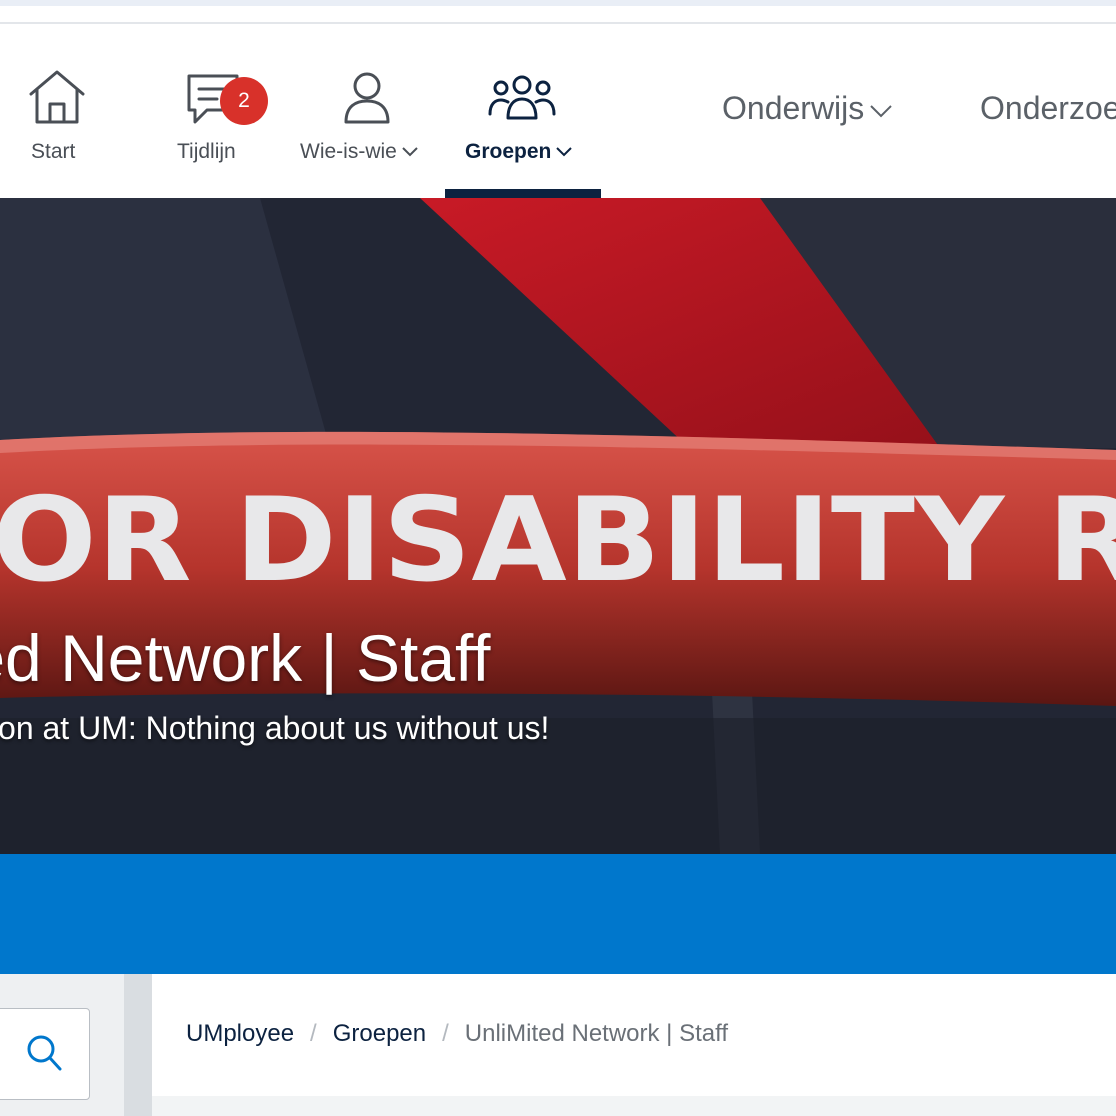 Image resolution: width=1116 pixels, height=1116 pixels. Describe the element at coordinates (523, 193) in the screenshot. I see `active-tab-indicator` at that location.